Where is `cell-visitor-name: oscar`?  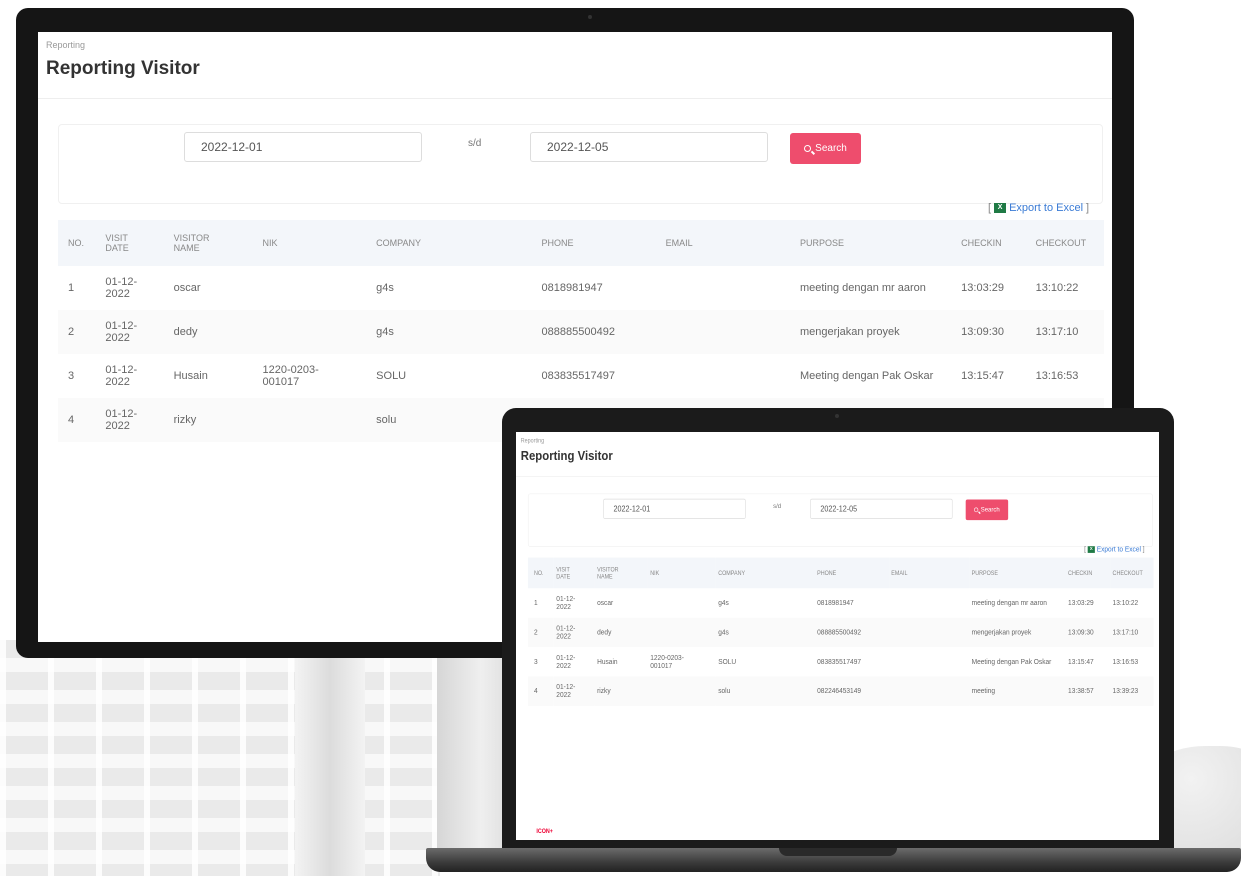
cell-visitor-name: oscar is located at coordinates (621, 603).